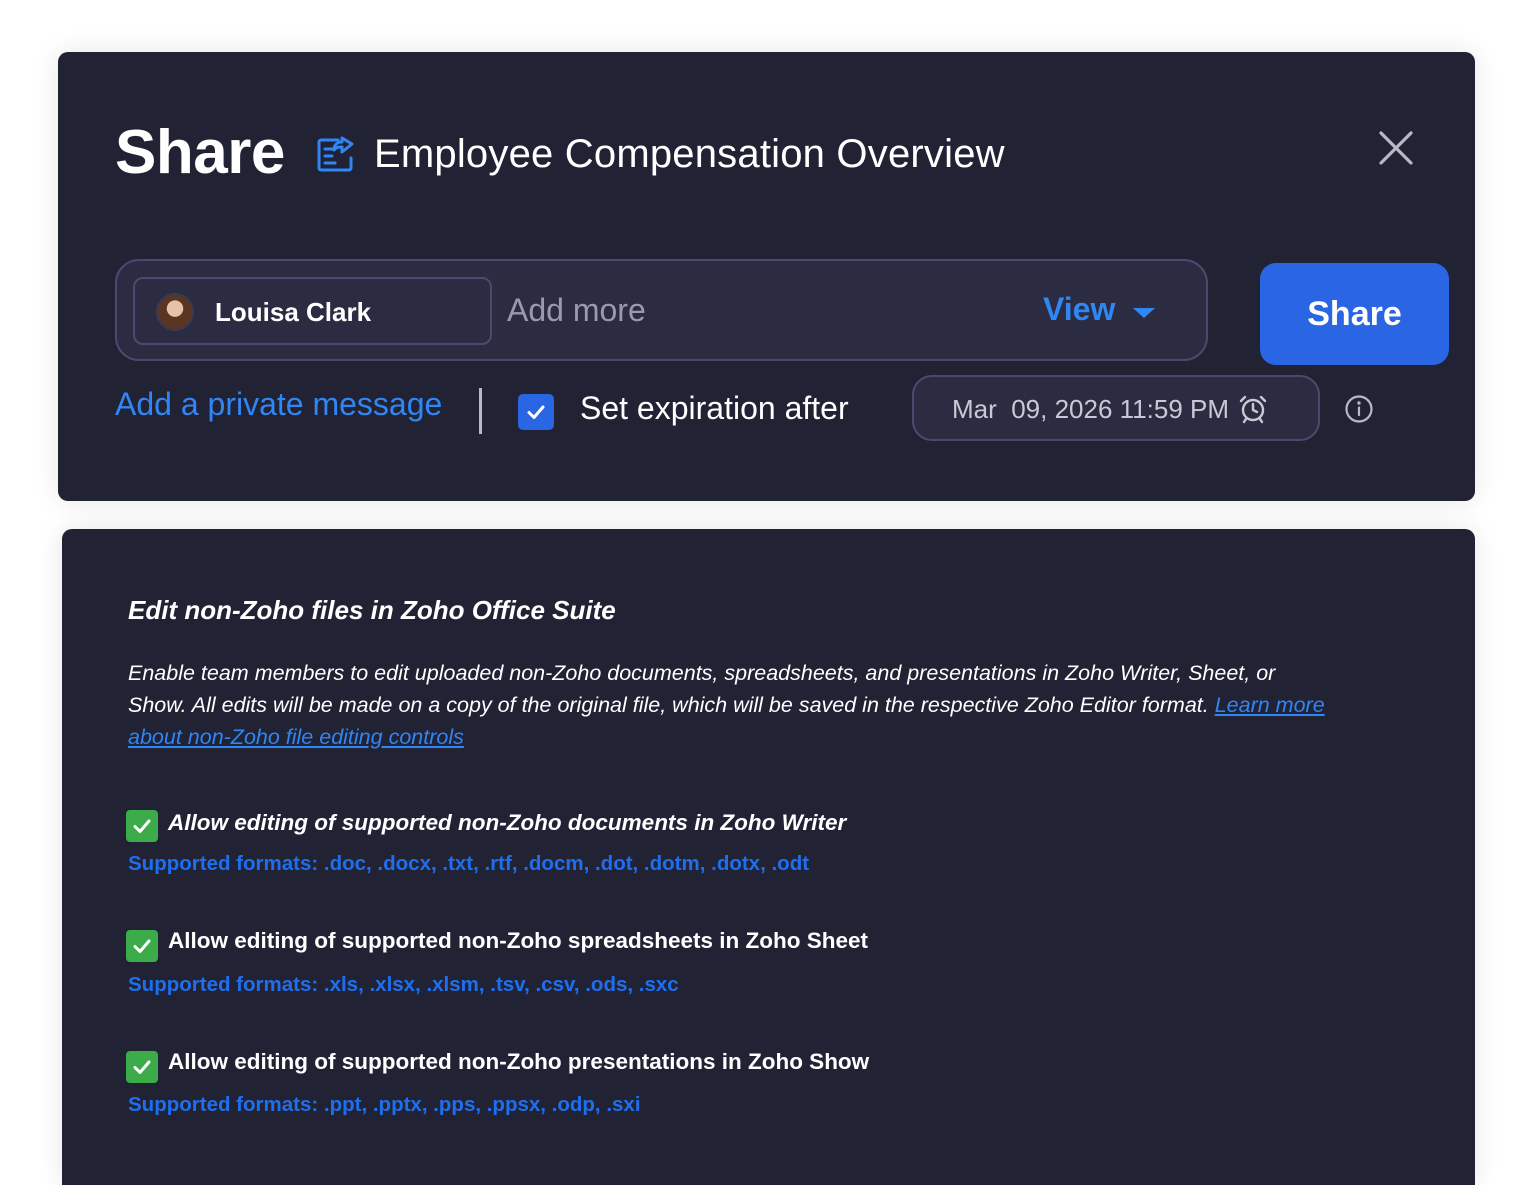 Image resolution: width=1533 pixels, height=1185 pixels. I want to click on close-icon, so click(1396, 148).